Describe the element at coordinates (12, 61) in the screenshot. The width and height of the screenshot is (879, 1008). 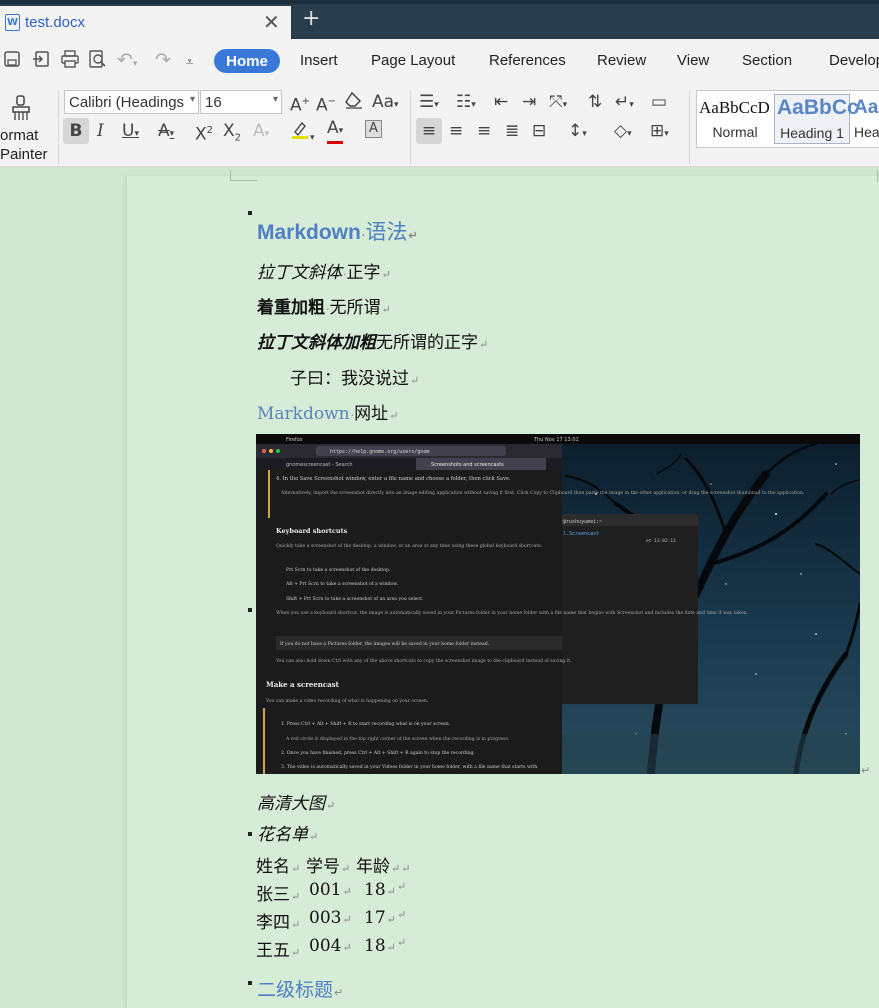
I see `save-icon` at that location.